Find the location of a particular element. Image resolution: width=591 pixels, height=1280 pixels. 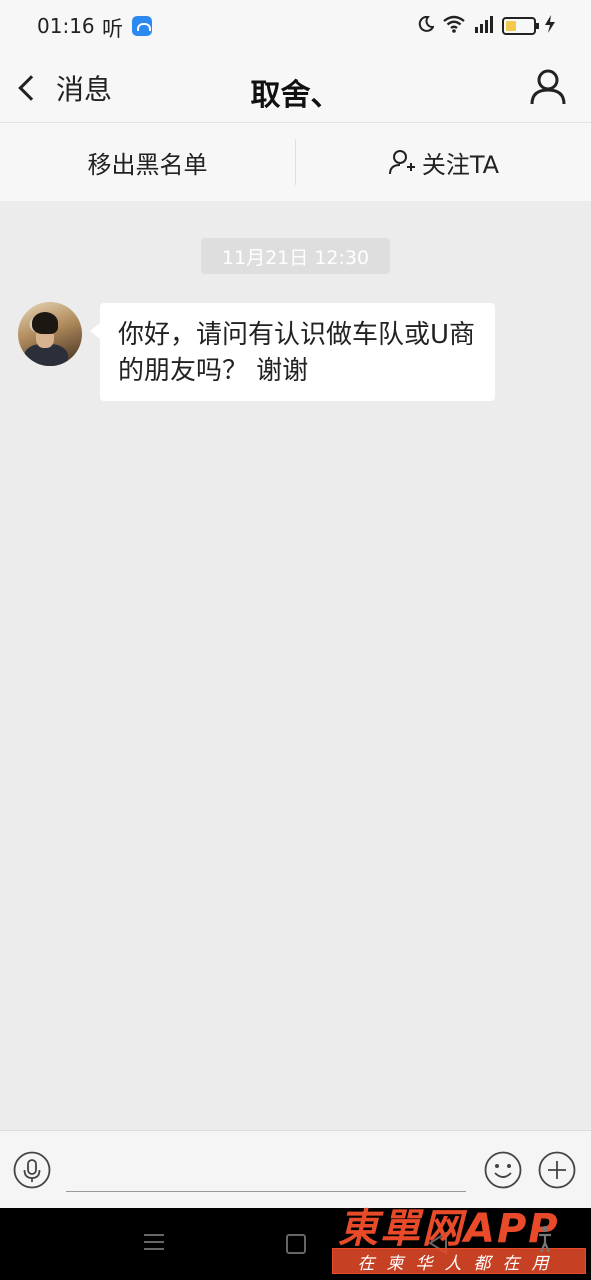

follow-button: 关注TA is located at coordinates (443, 162).